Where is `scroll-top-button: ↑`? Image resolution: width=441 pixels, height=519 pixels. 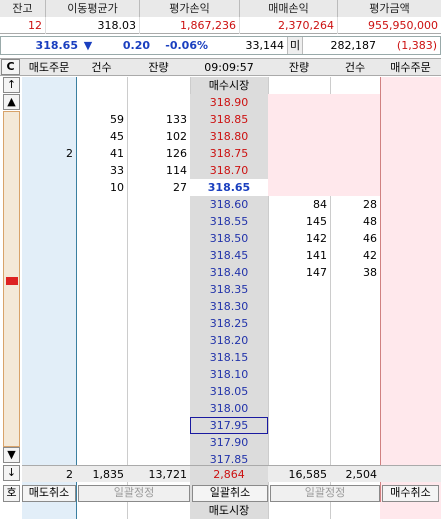
scroll-top-button: ↑ is located at coordinates (11, 85).